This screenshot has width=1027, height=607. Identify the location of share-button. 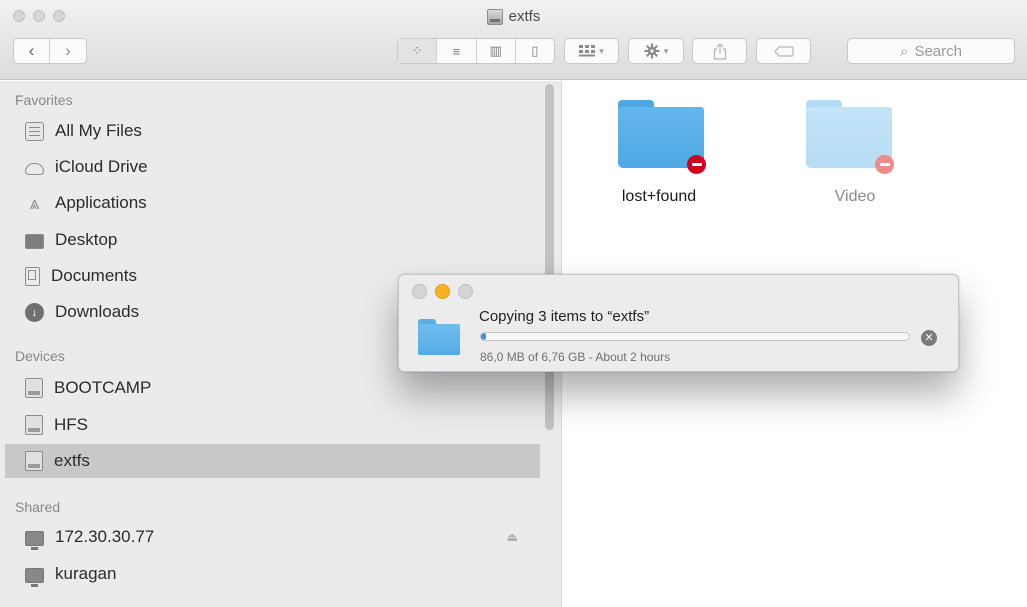
(719, 51).